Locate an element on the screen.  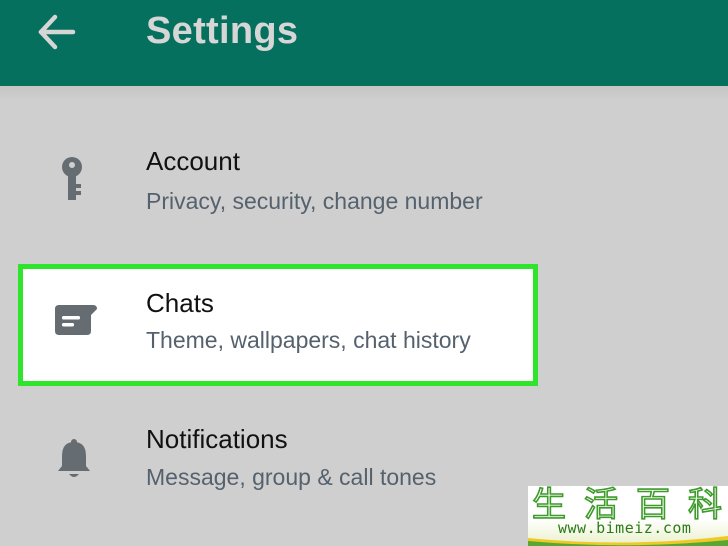
settings-item-subtitle: Privacy, security, change number is located at coordinates (314, 201).